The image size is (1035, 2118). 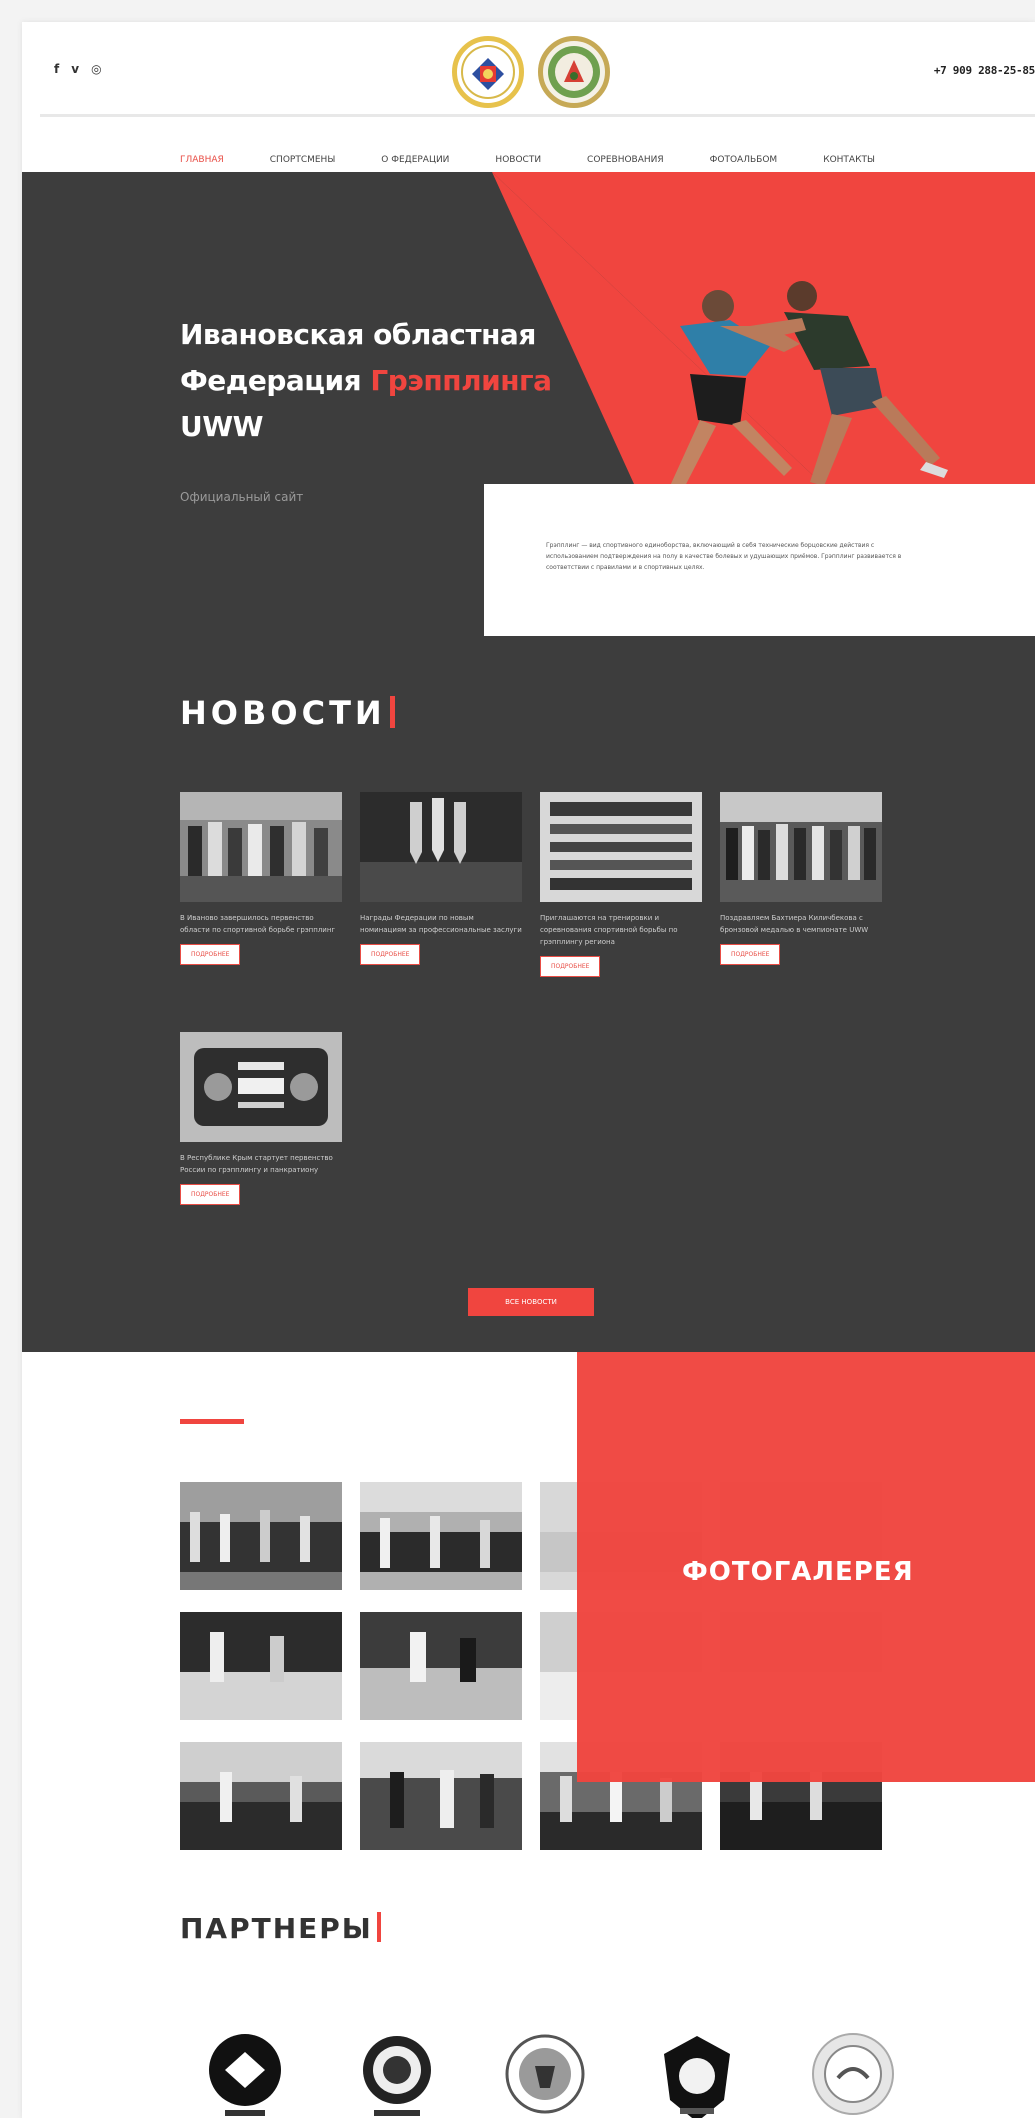 I want to click on phone-number: +7 909 288-25-85, so click(x=984, y=70).